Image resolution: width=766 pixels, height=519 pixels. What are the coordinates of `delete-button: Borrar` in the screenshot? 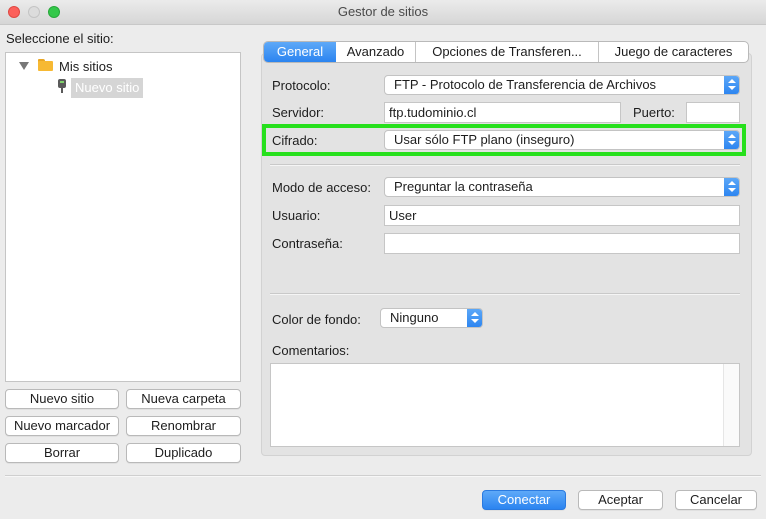 It's located at (62, 453).